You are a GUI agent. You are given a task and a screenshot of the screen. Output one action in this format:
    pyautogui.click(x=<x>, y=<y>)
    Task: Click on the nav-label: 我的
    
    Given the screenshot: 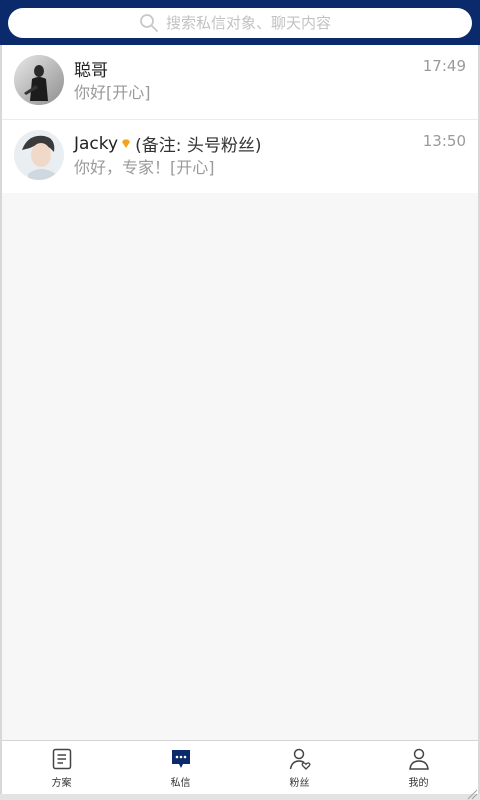 What is the action you would take?
    pyautogui.click(x=418, y=783)
    